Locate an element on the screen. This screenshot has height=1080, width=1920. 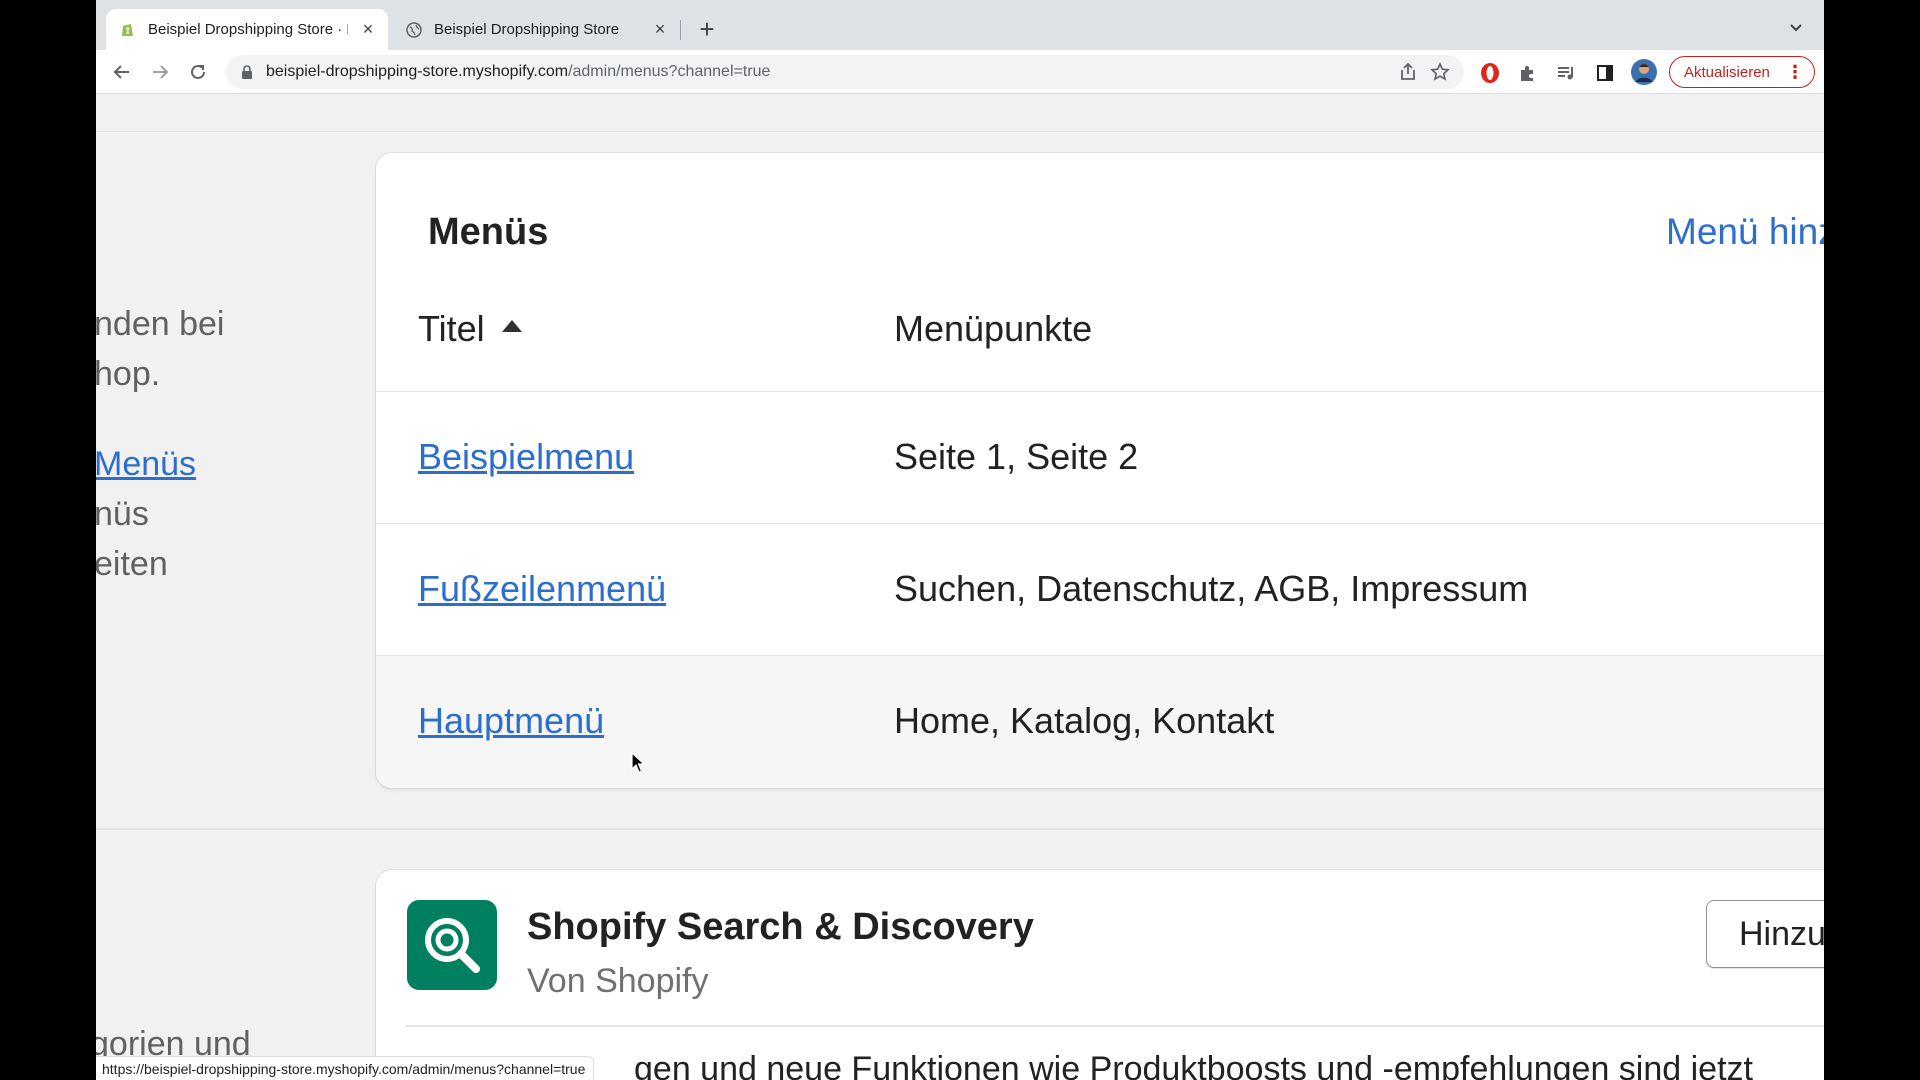
tab-title: Beispiel Dropshipping Store is located at coordinates (527, 29).